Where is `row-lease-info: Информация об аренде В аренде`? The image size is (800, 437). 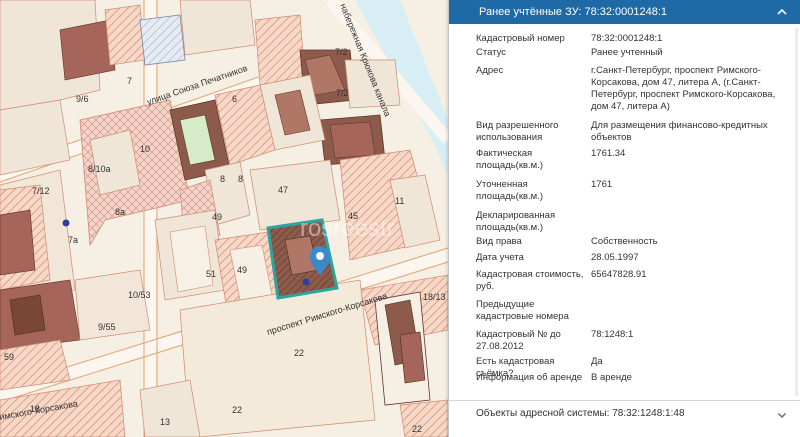
row-lease-info: Информация об аренде В аренде is located at coordinates (554, 377).